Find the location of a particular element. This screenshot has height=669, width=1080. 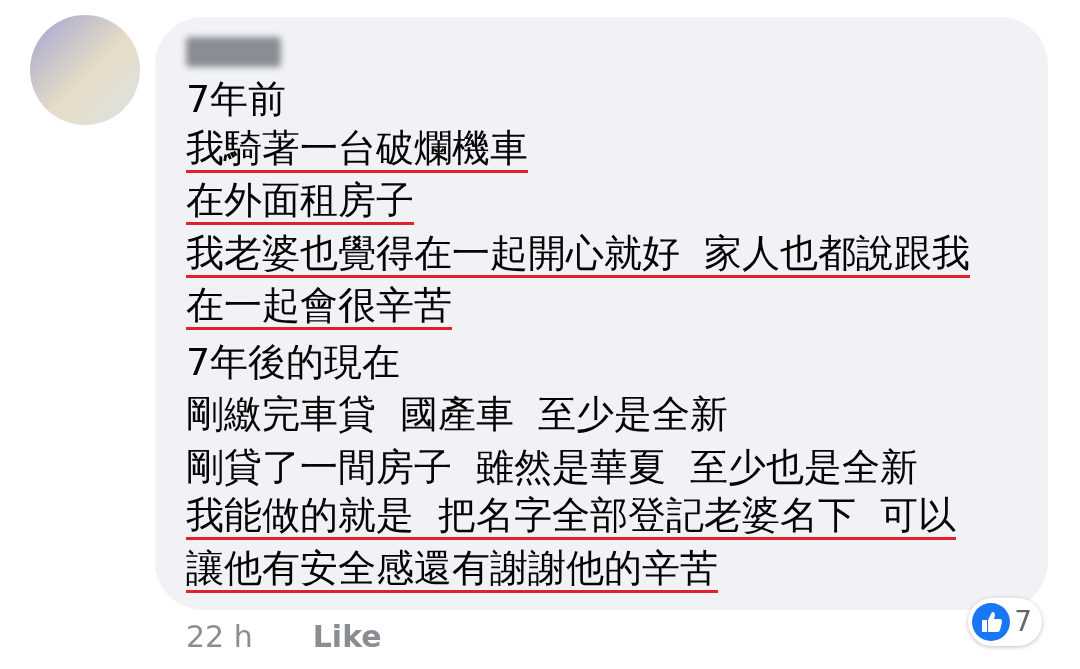

comment-line: 7年後的現在 is located at coordinates (293, 362).